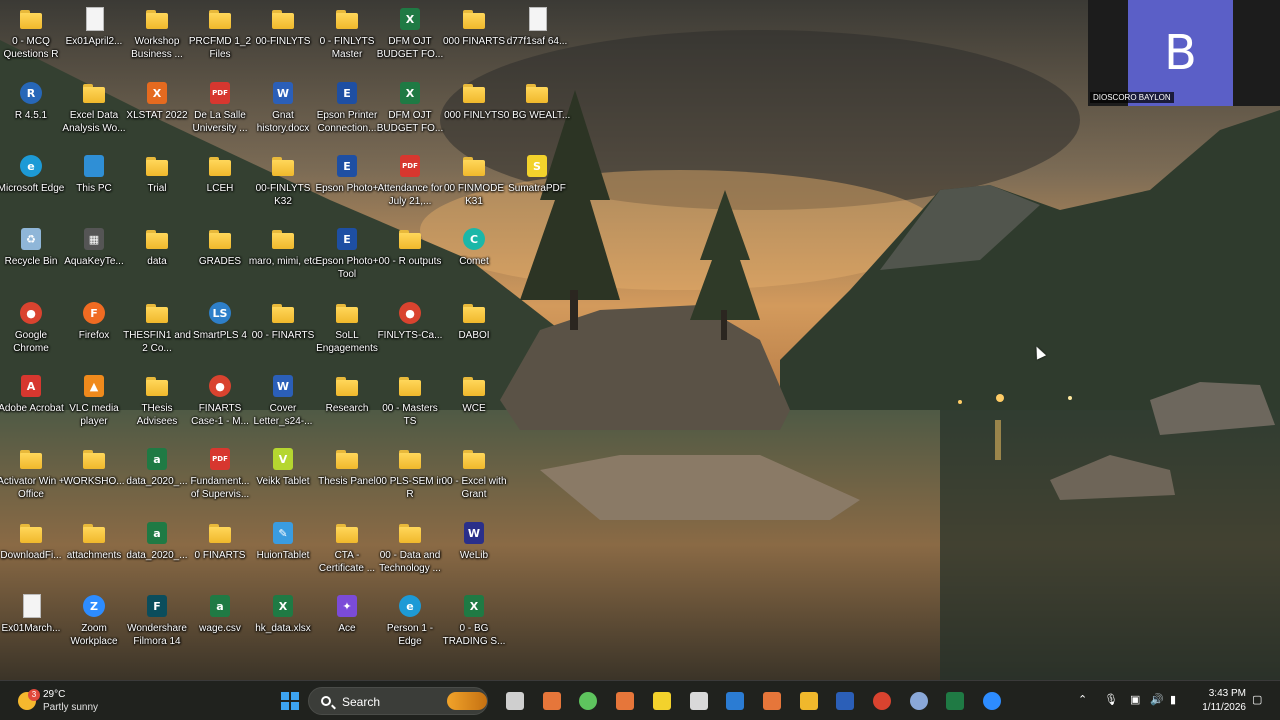 The image size is (1280, 720). I want to click on desktop-shortcut: V Veikk Tablet, so click(283, 474).